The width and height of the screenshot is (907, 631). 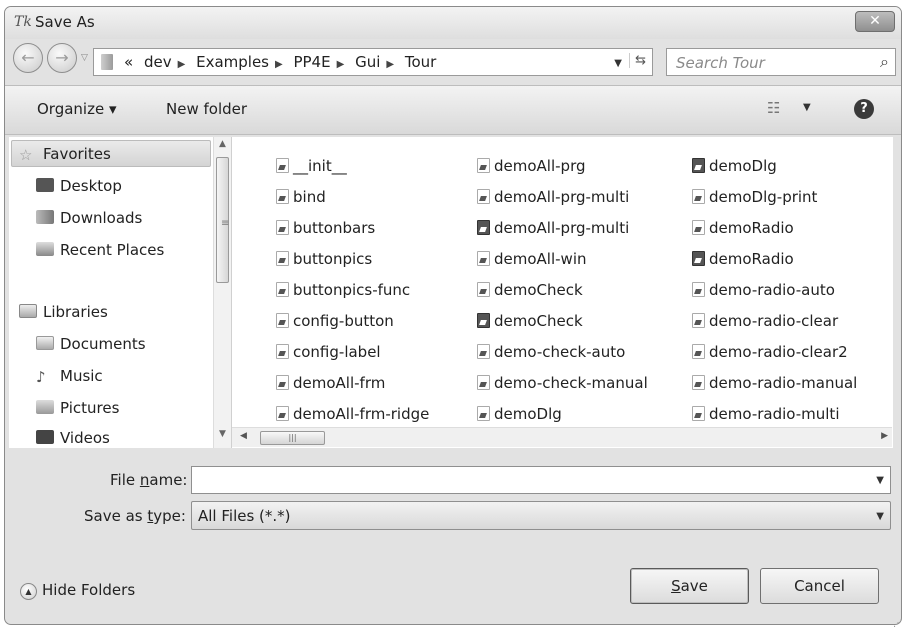 What do you see at coordinates (244, 516) in the screenshot?
I see `selected-type: All Files (*.*)` at bounding box center [244, 516].